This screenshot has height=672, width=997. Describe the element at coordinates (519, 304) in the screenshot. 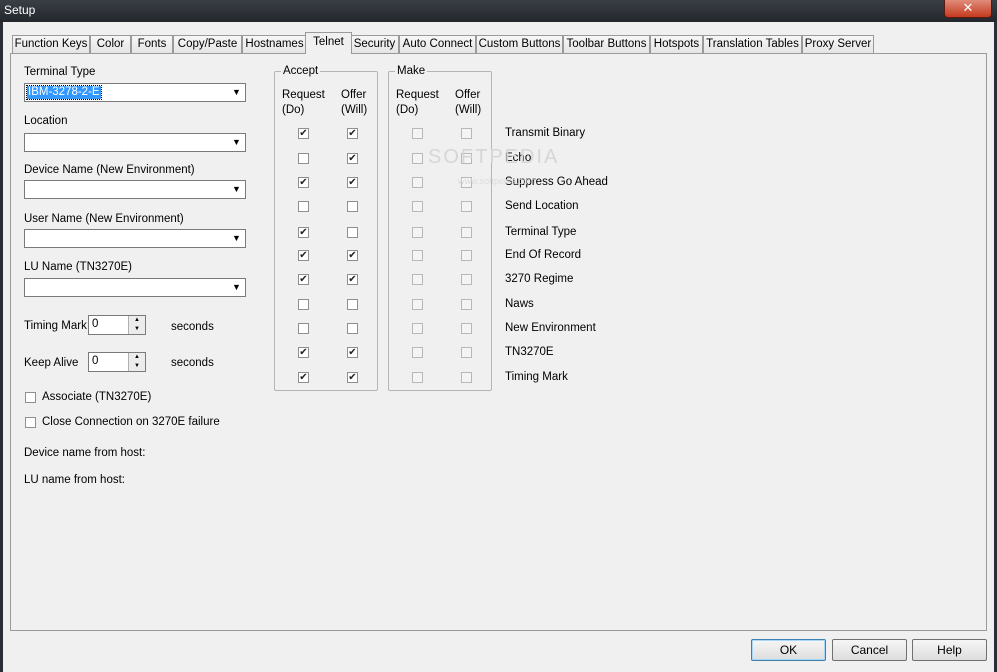

I see `option-label: Naws` at that location.